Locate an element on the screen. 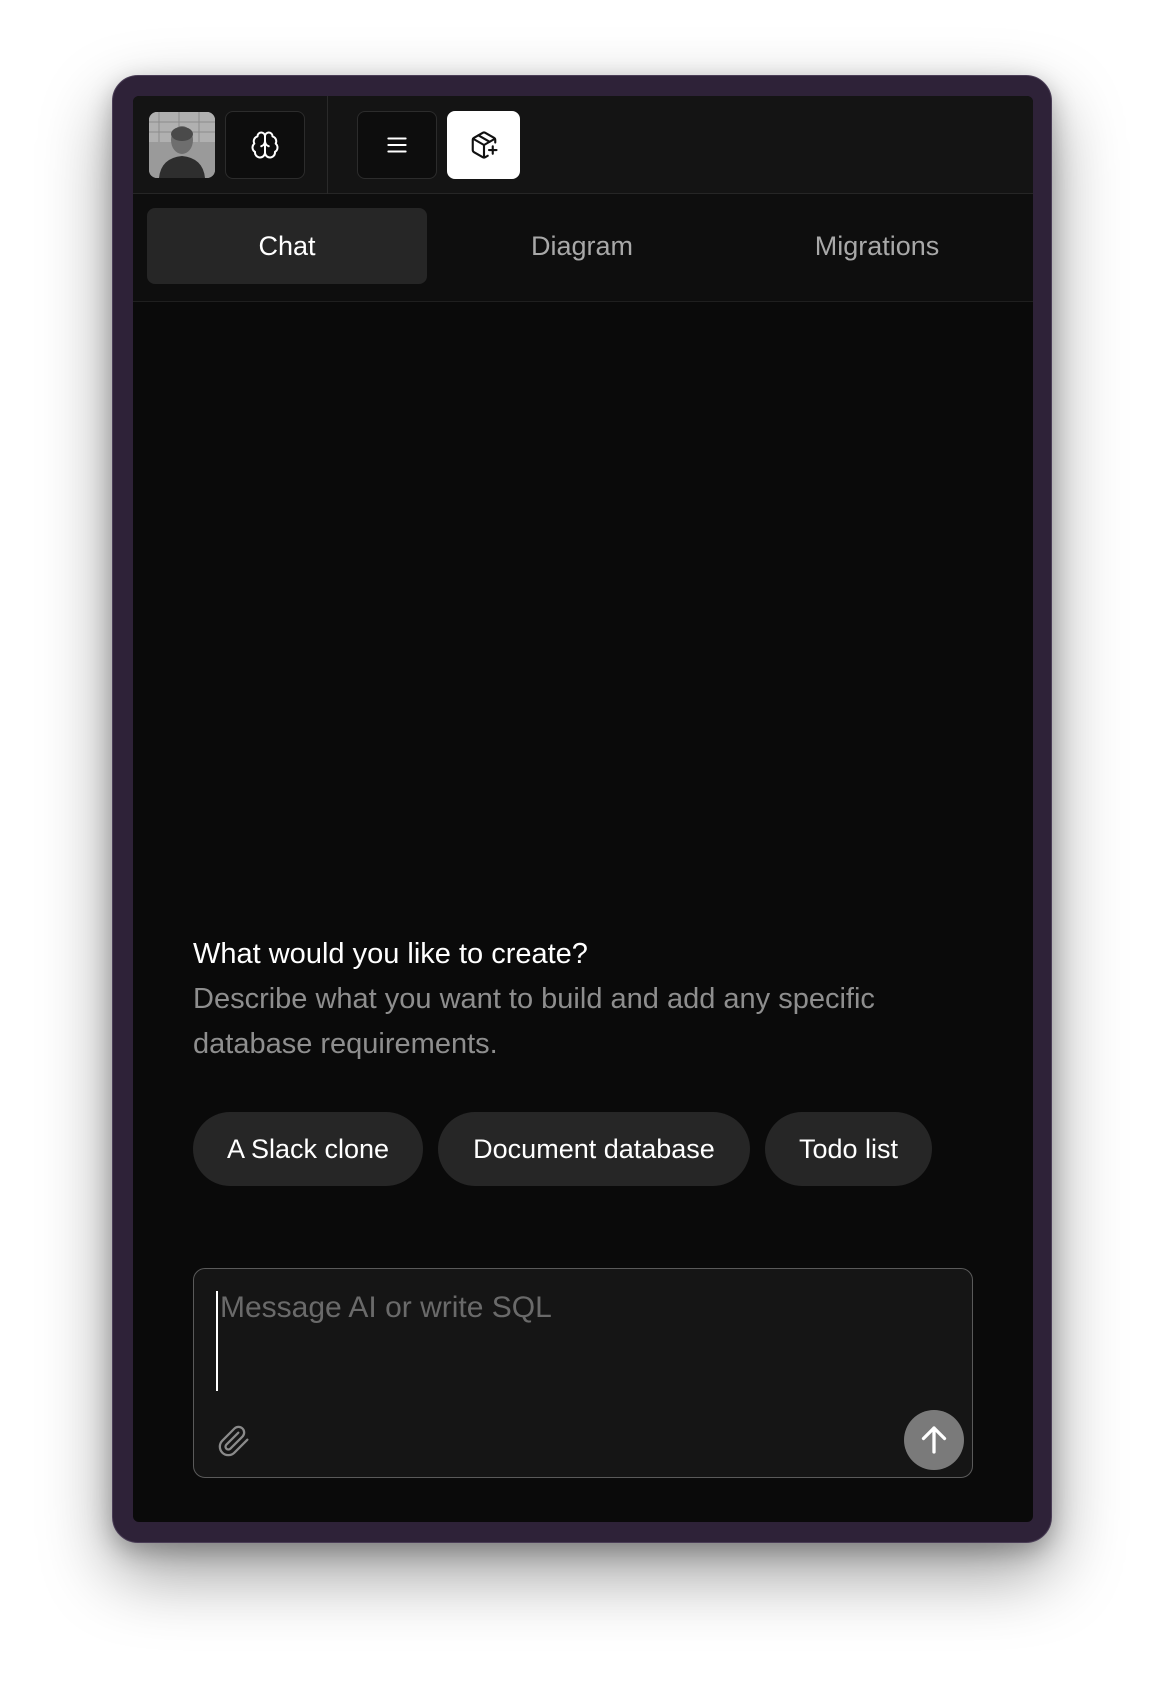  view-tabs: Chat Diagram Migrations is located at coordinates (583, 248).